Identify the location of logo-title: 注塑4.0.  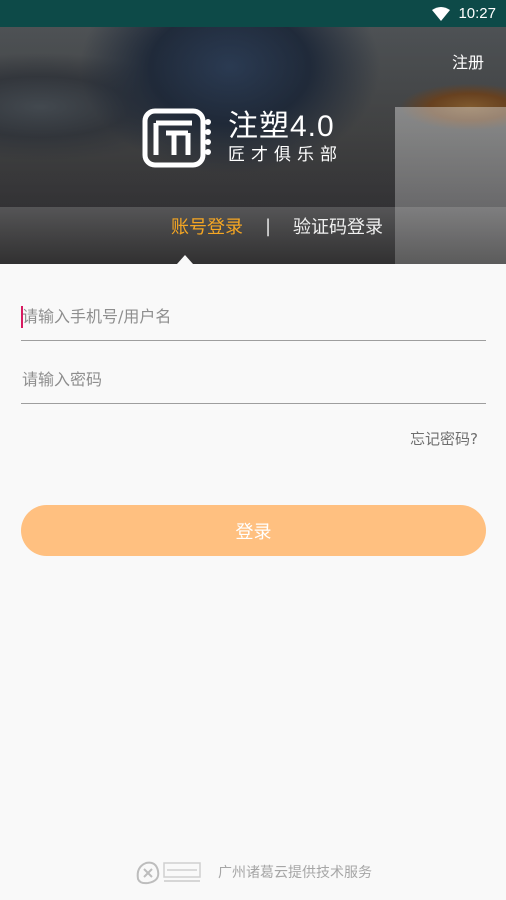
(281, 126).